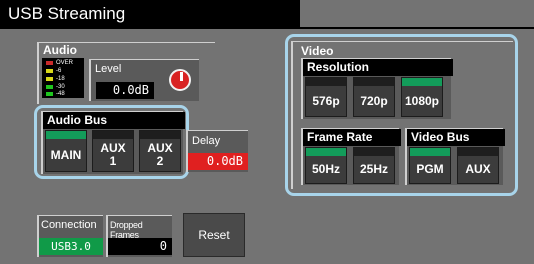 The width and height of the screenshot is (534, 264). Describe the element at coordinates (59, 70) in the screenshot. I see `meter-label: -6` at that location.